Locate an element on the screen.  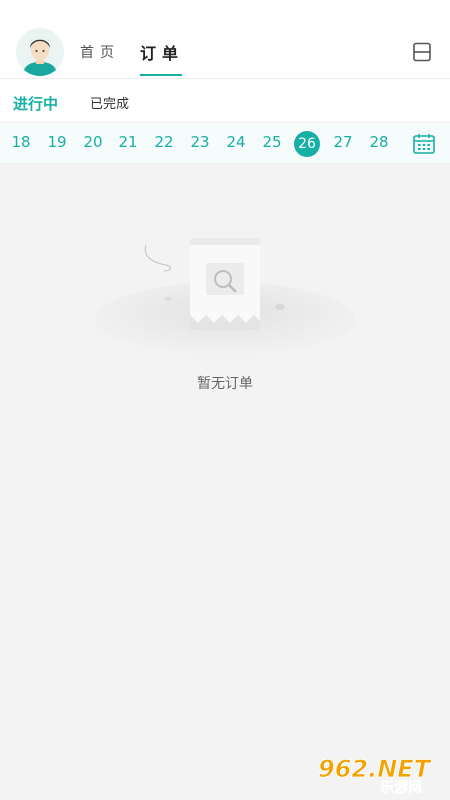
scan-button is located at coordinates (422, 52).